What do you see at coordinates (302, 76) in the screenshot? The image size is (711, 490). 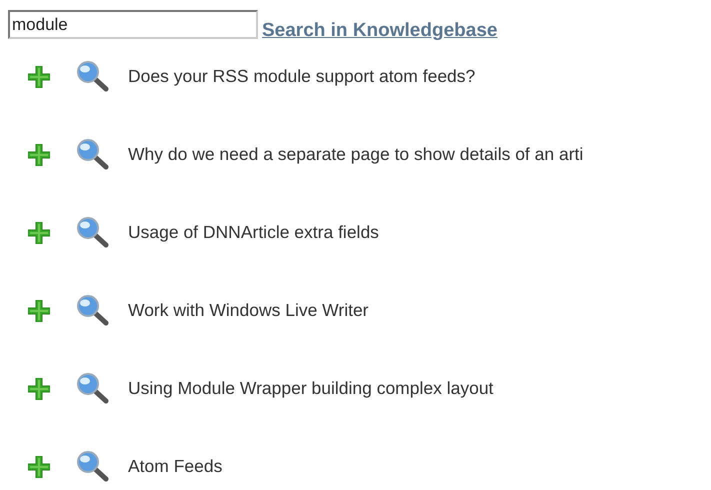 I see `article-title: Does your RSS module support atom feeds?` at bounding box center [302, 76].